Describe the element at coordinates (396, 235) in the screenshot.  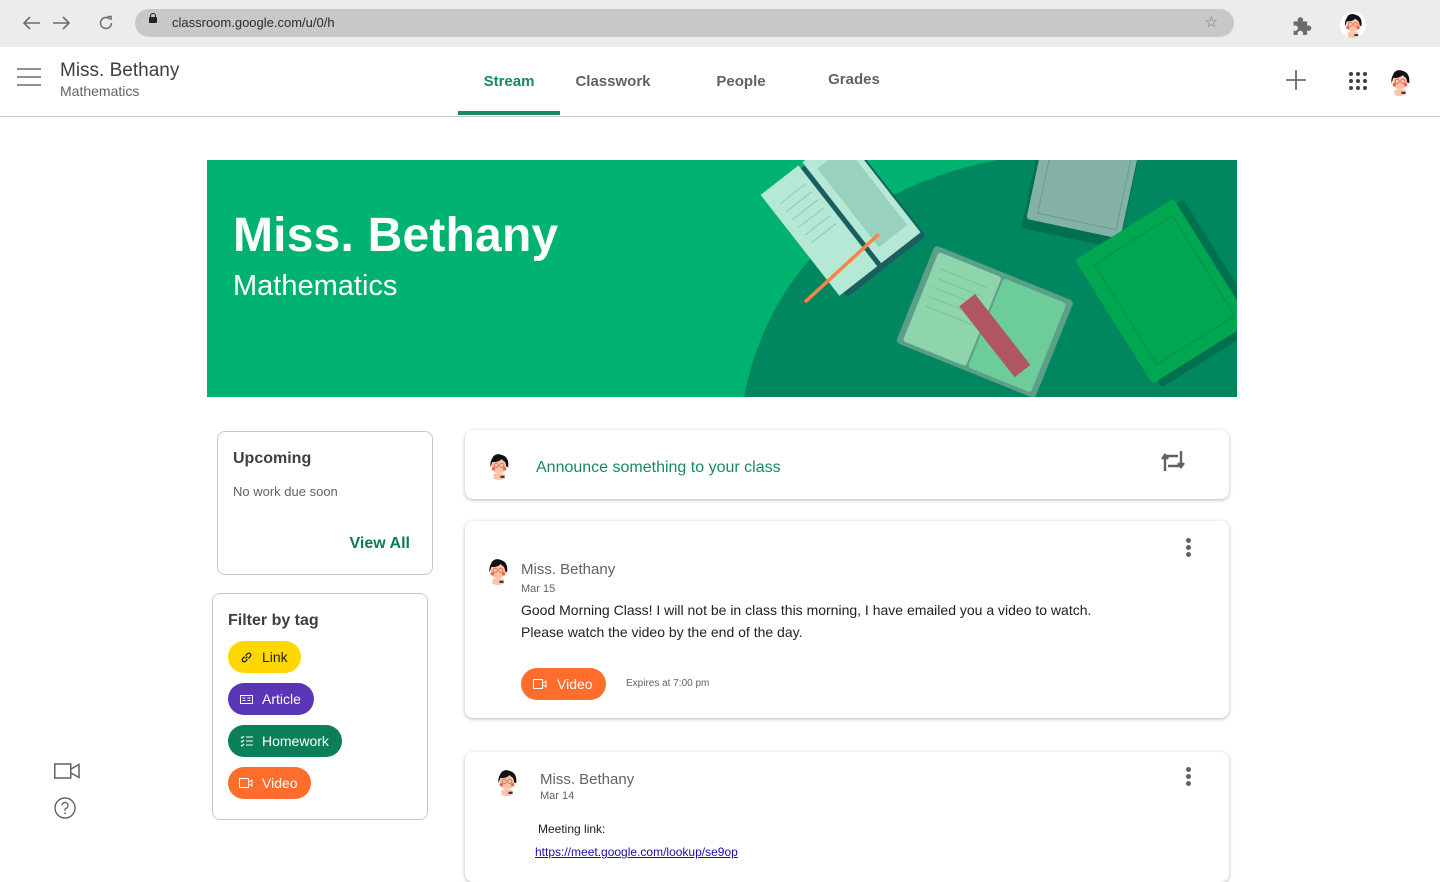
I see `banner-title: Miss. Bethany` at that location.